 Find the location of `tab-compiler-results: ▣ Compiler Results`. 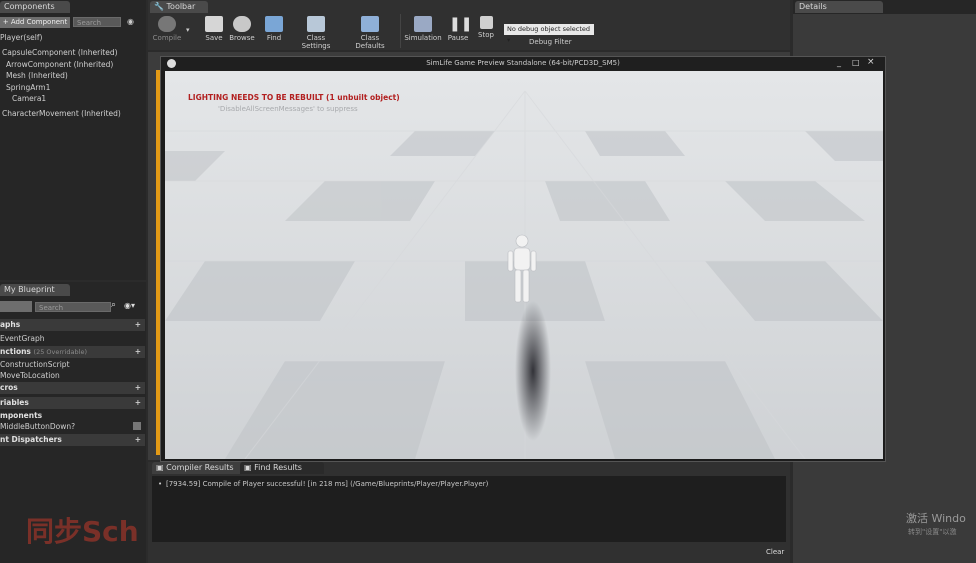

tab-compiler-results: ▣ Compiler Results is located at coordinates (198, 468).